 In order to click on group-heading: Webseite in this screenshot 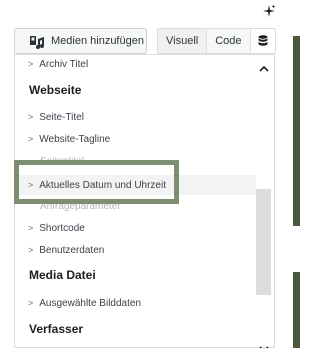, I will do `click(55, 90)`.